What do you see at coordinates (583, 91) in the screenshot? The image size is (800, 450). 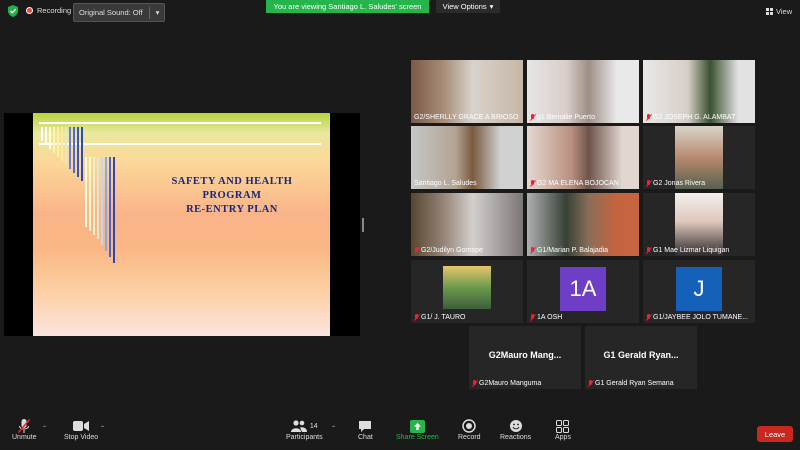 I see `participant-tile: g1 Bernalie Puerto` at bounding box center [583, 91].